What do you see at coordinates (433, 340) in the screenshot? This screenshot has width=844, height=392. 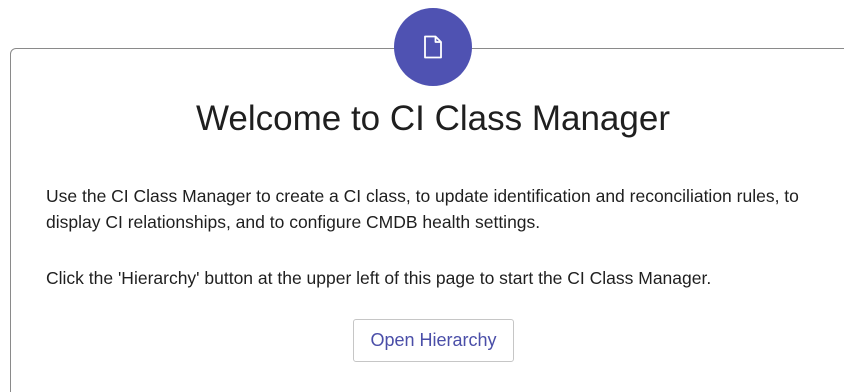 I see `open-hierarchy-button: Open Hierarchy` at bounding box center [433, 340].